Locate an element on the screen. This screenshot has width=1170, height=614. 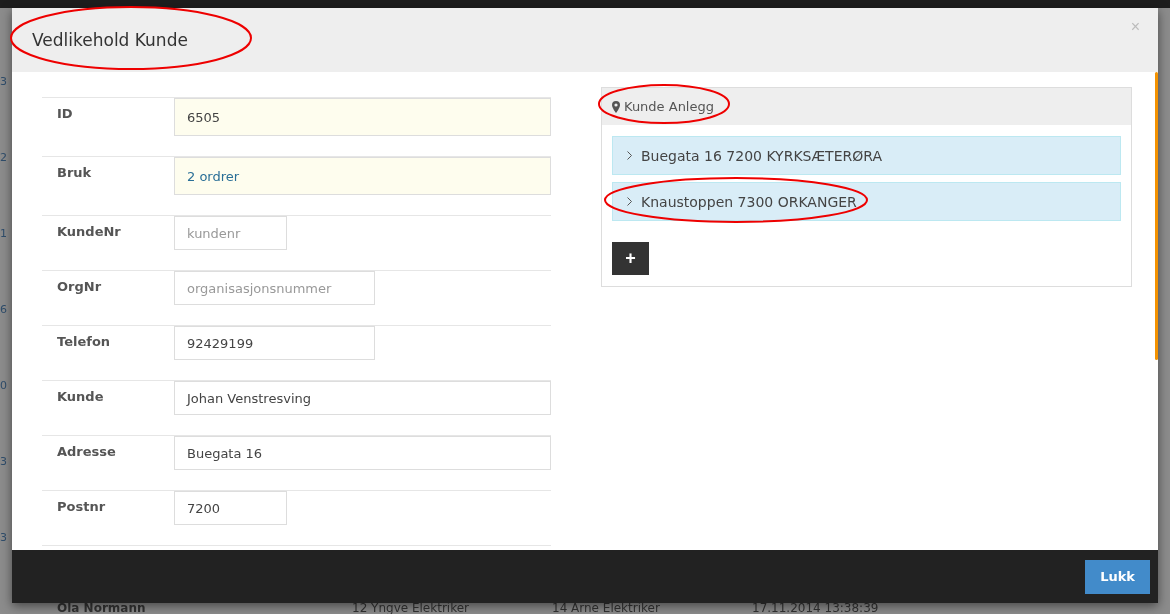
table-cell-text: 14 Arne Elektriker is located at coordinates (606, 607).